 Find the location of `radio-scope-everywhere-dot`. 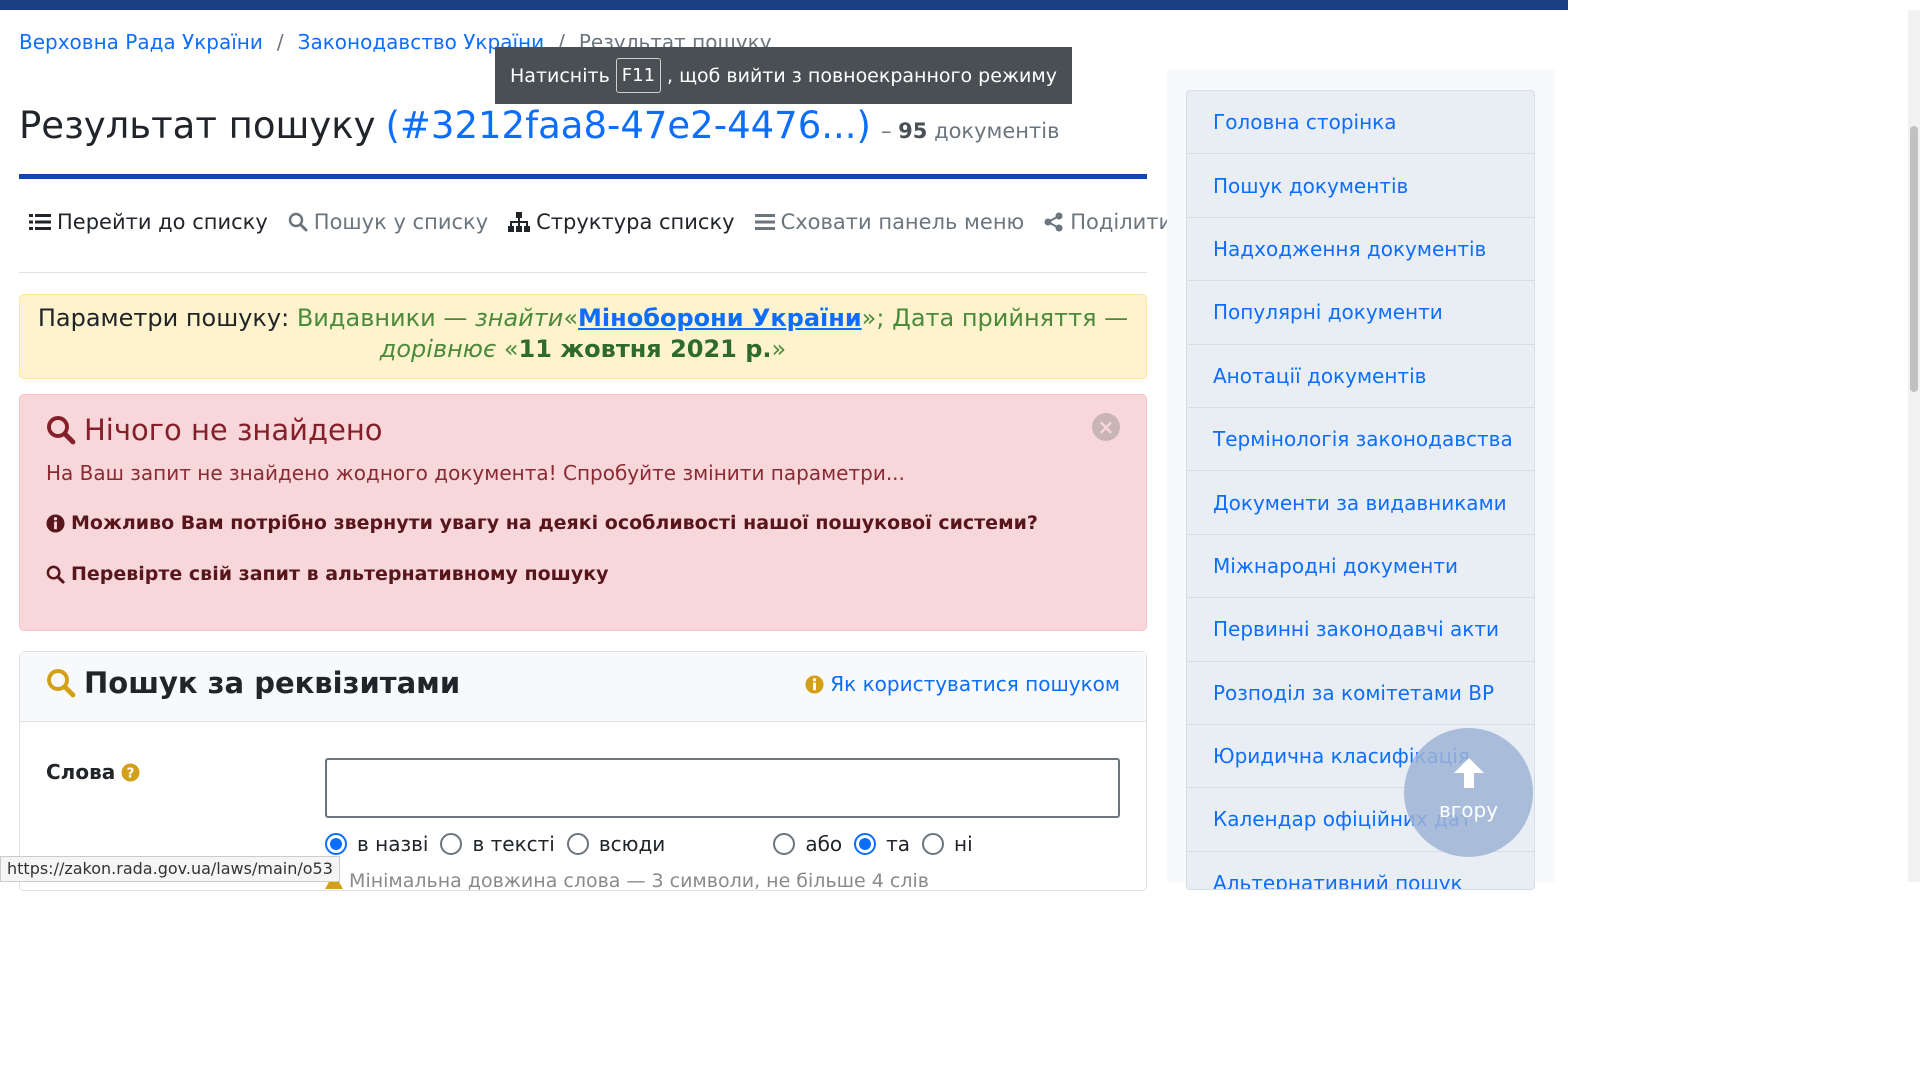

radio-scope-everywhere-dot is located at coordinates (577, 844).